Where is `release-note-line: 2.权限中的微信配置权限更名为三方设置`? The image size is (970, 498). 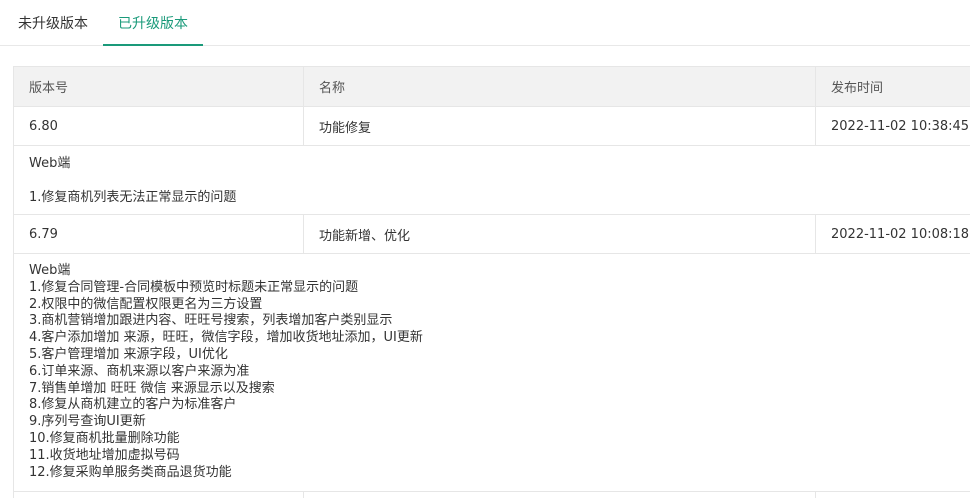
release-note-line: 2.权限中的微信配置权限更名为三方设置 is located at coordinates (146, 304).